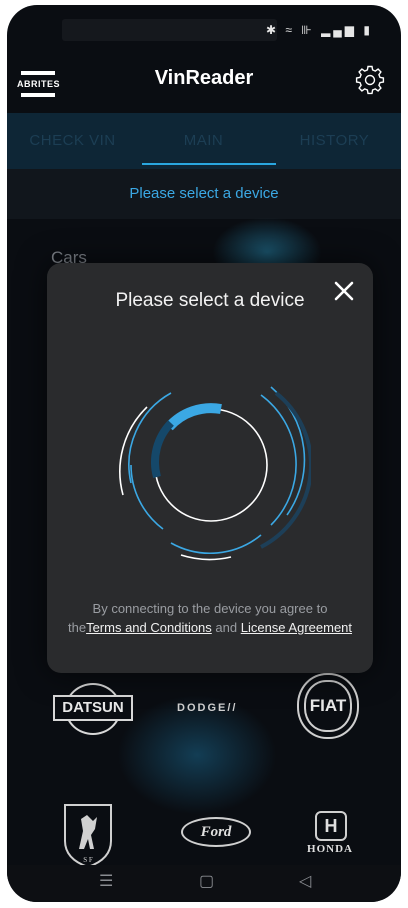 The image size is (408, 908). Describe the element at coordinates (330, 849) in the screenshot. I see `honda-label: HONDA` at that location.